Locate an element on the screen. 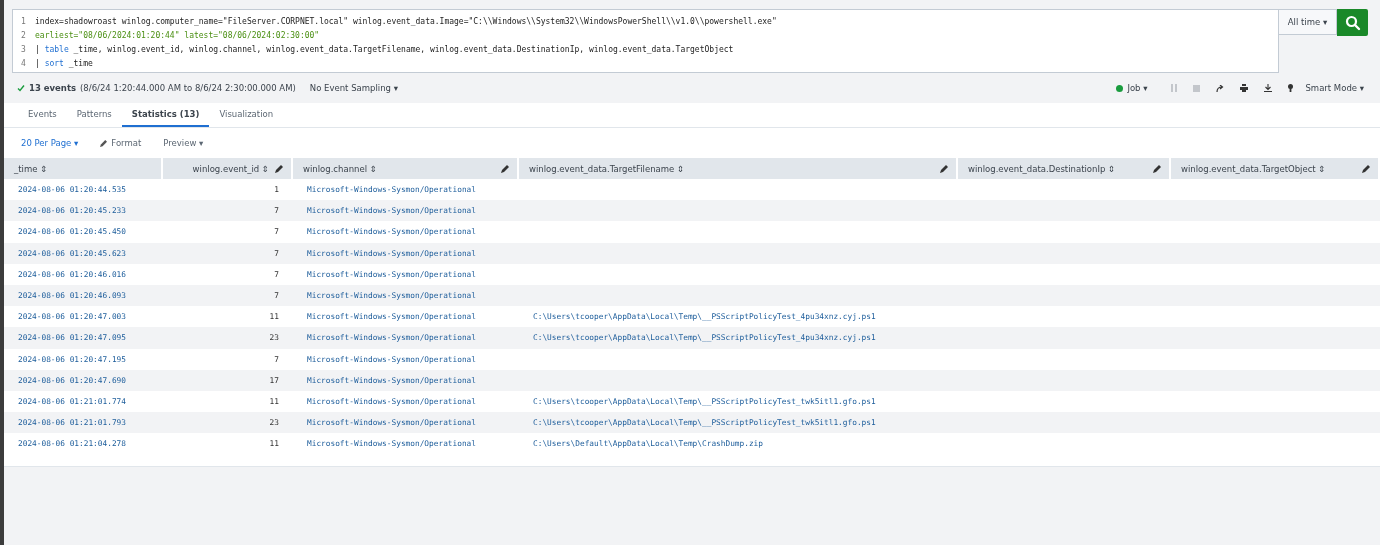  line-number: 1 is located at coordinates (24, 21).